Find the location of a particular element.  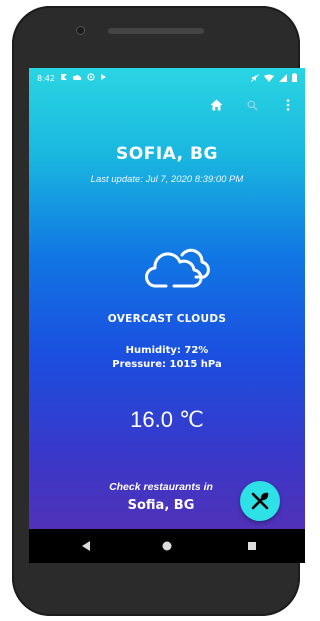

last-update-text: Last update: Jul 7, 2020 8:39:00 PM is located at coordinates (167, 179).